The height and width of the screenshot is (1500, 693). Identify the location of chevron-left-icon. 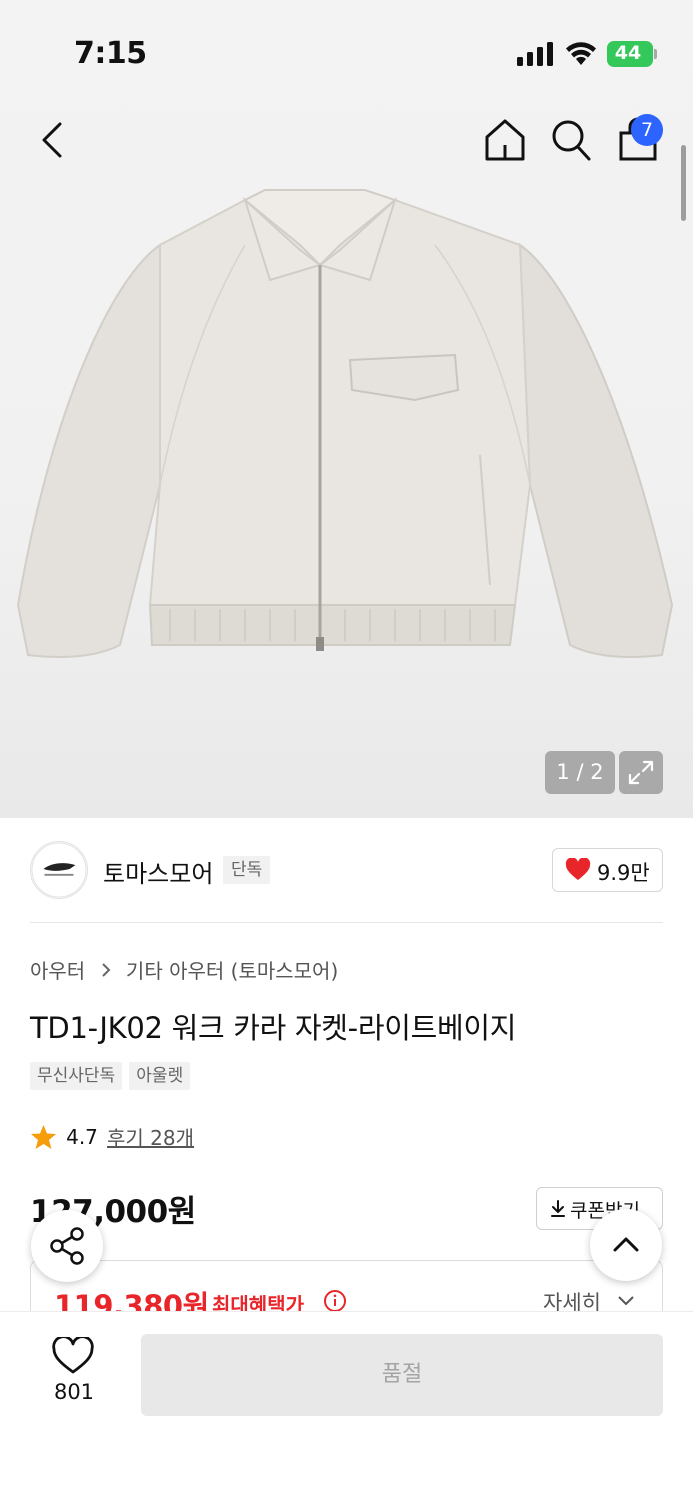
(54, 140).